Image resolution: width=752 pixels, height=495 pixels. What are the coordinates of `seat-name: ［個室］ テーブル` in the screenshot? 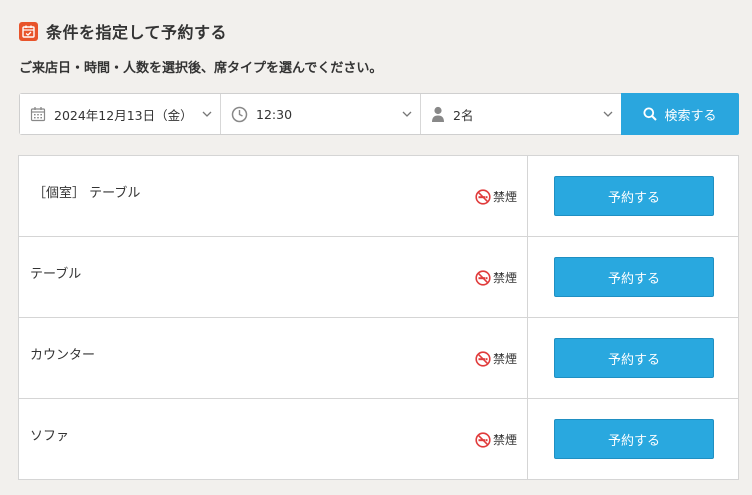 It's located at (87, 193).